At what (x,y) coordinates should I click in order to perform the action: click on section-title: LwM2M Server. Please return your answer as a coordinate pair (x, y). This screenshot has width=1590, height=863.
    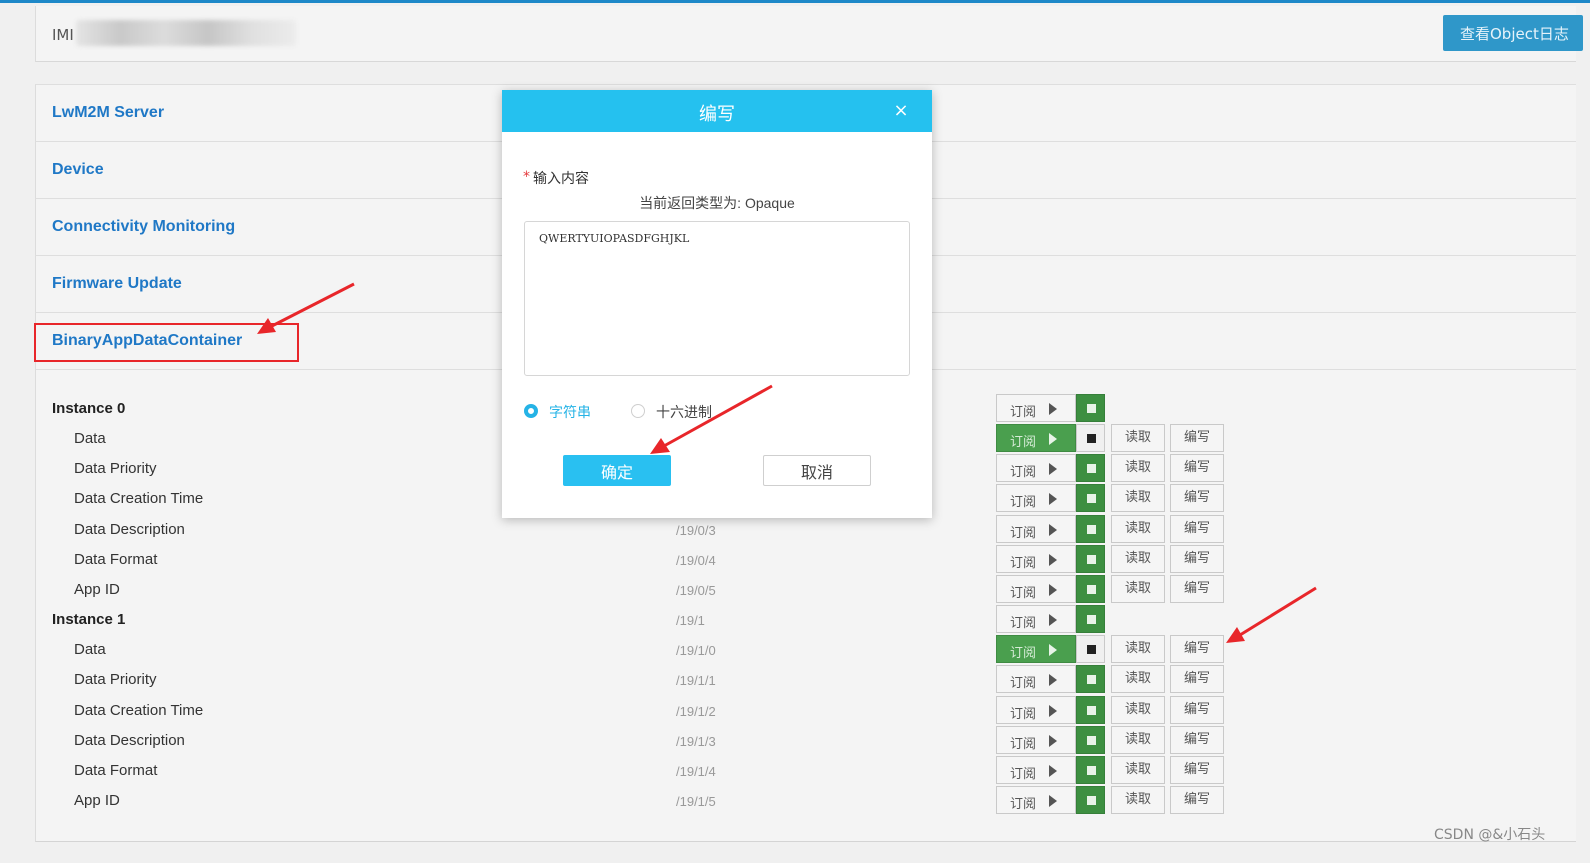
    Looking at the image, I should click on (108, 113).